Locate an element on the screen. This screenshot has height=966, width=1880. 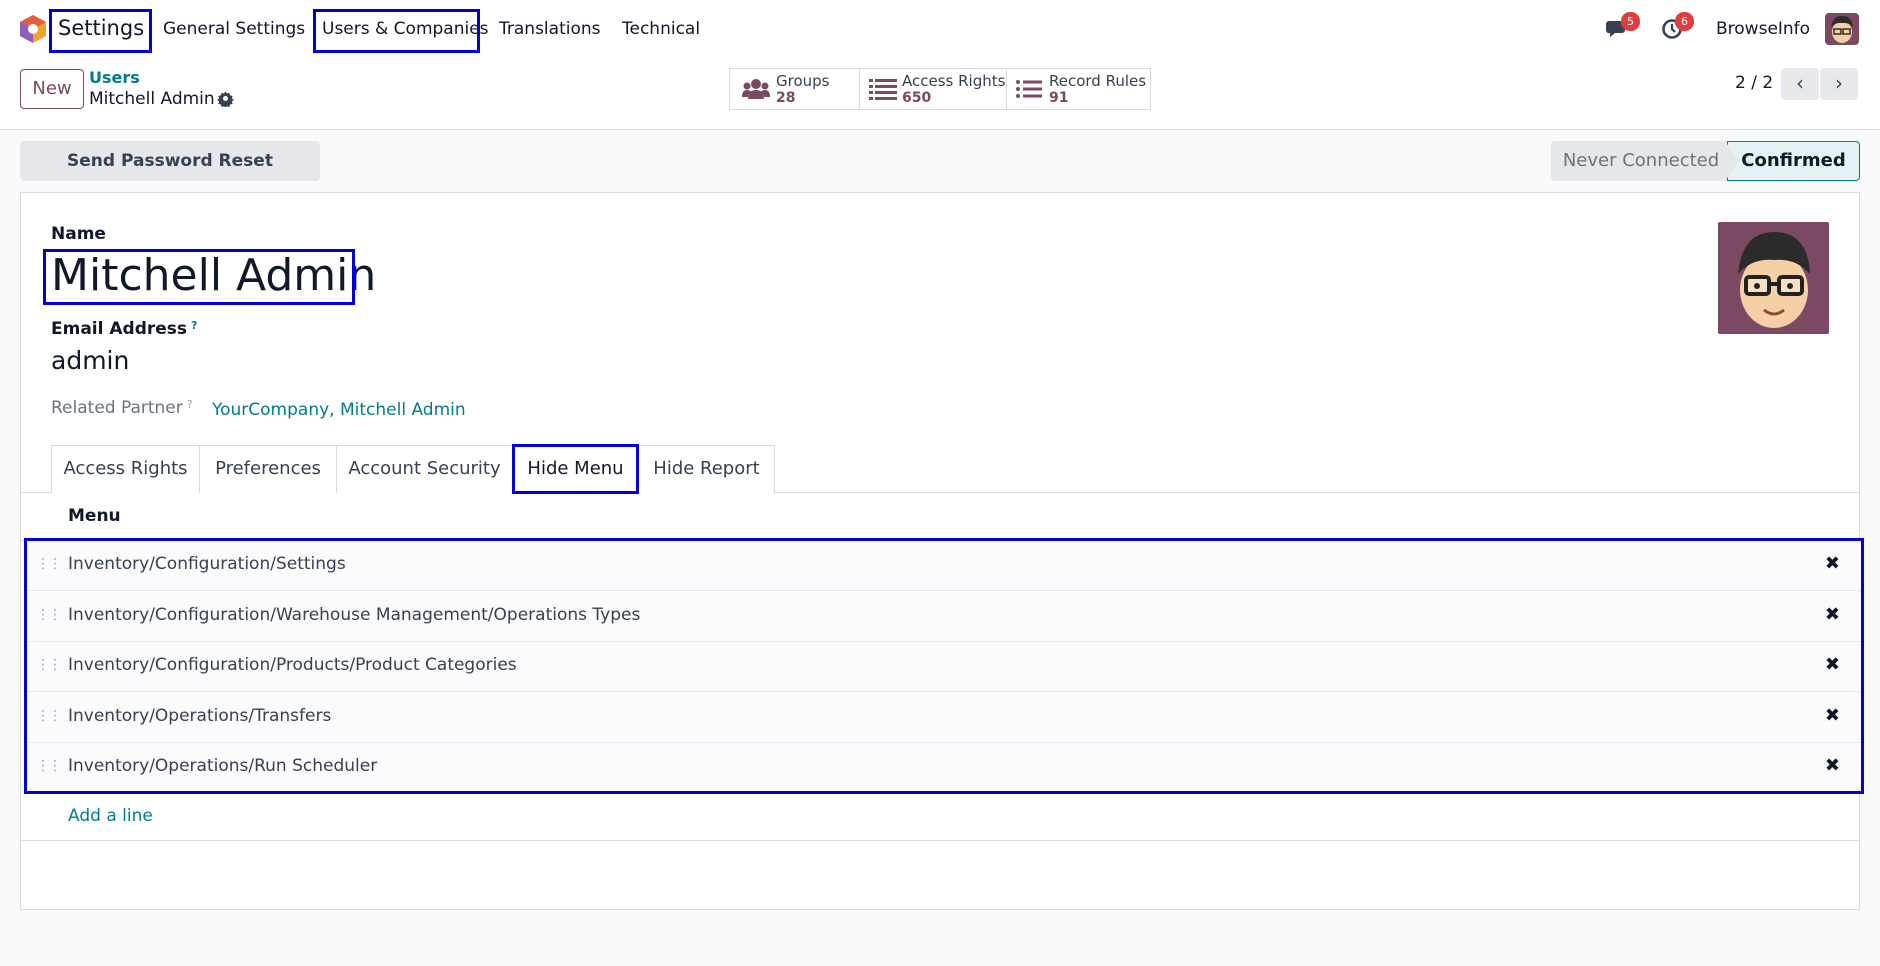
tab-hide-menu: Hide Menu is located at coordinates (575, 469).